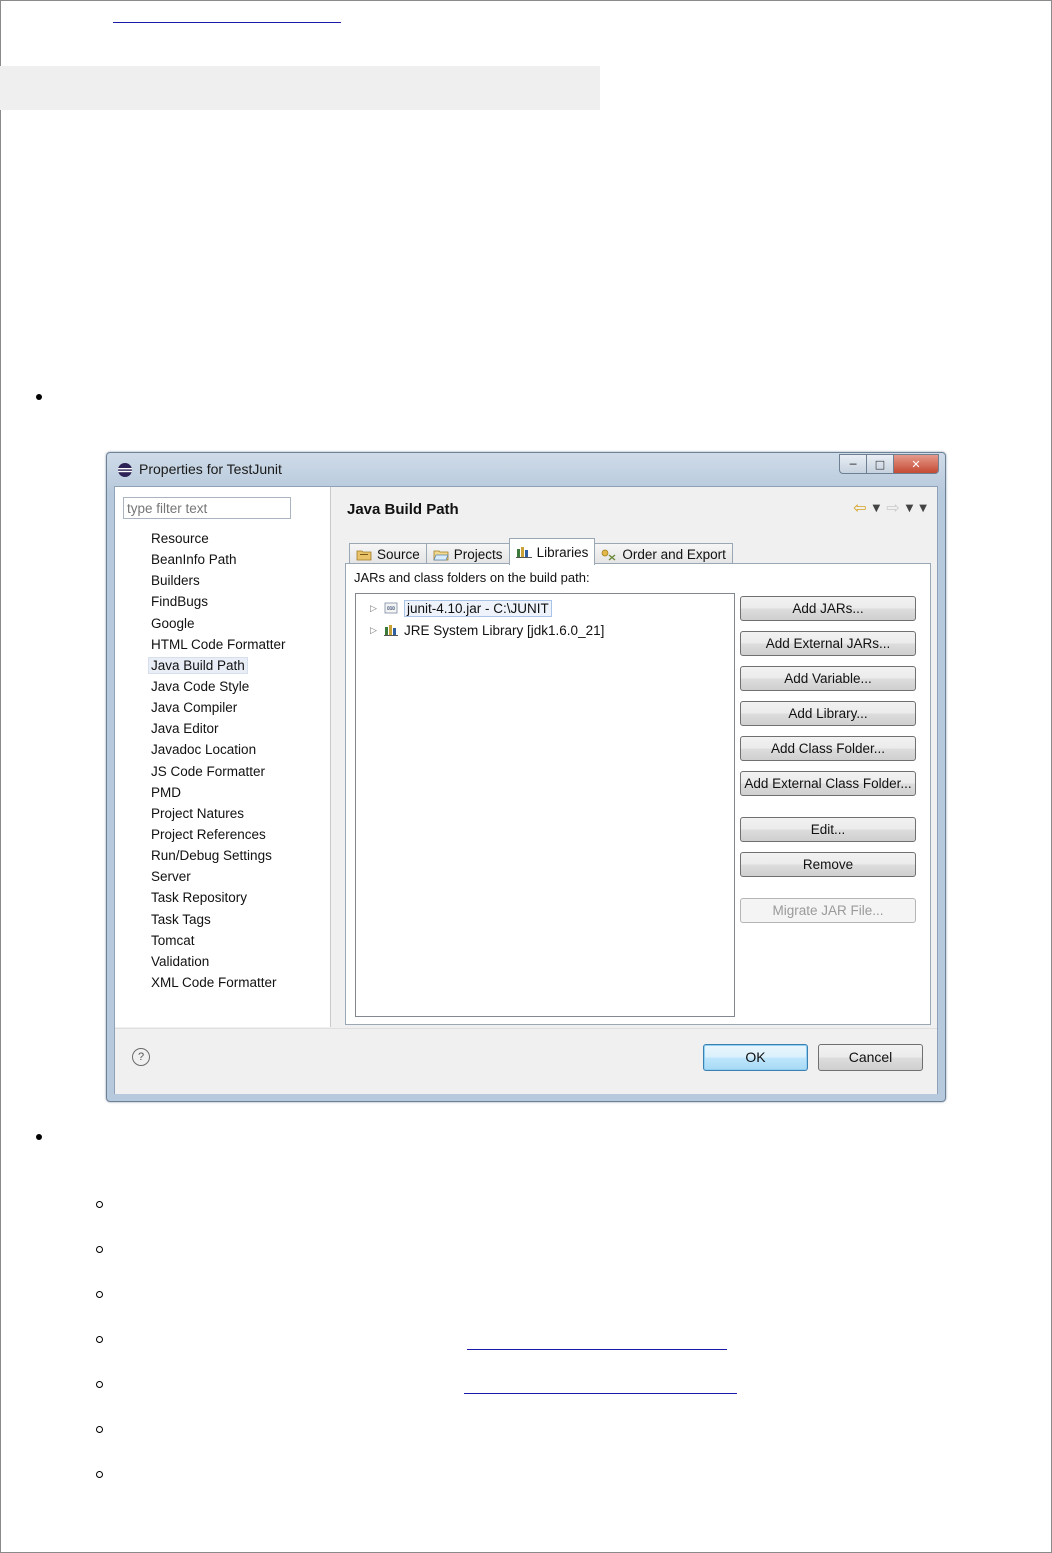 The image size is (1052, 1553). Describe the element at coordinates (218, 963) in the screenshot. I see `tree-item-validation: Validation` at that location.